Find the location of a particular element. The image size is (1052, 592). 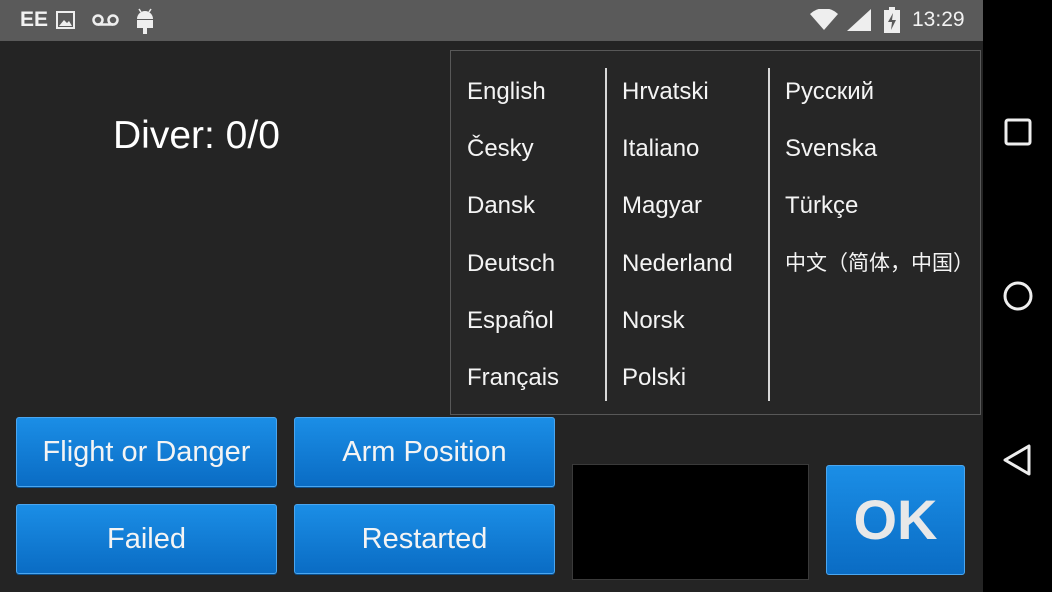

signal-icon is located at coordinates (859, 22).